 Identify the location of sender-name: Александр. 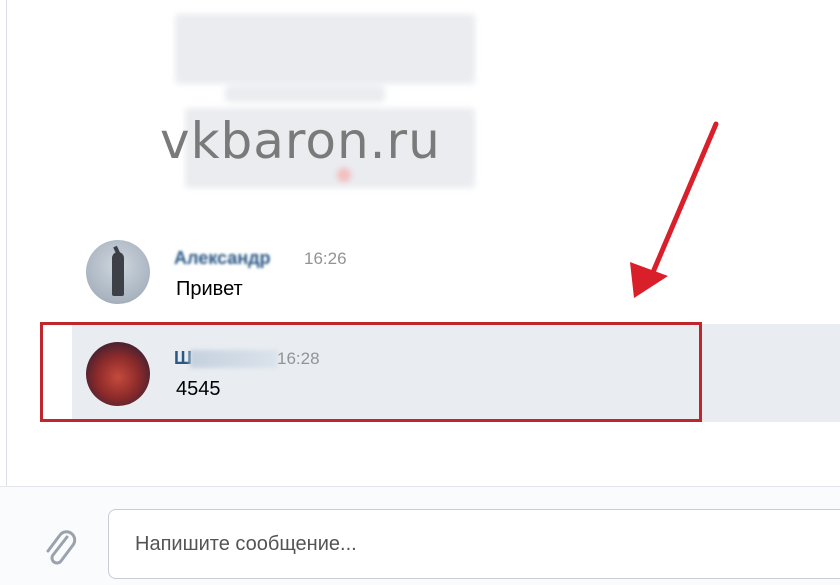
(222, 258).